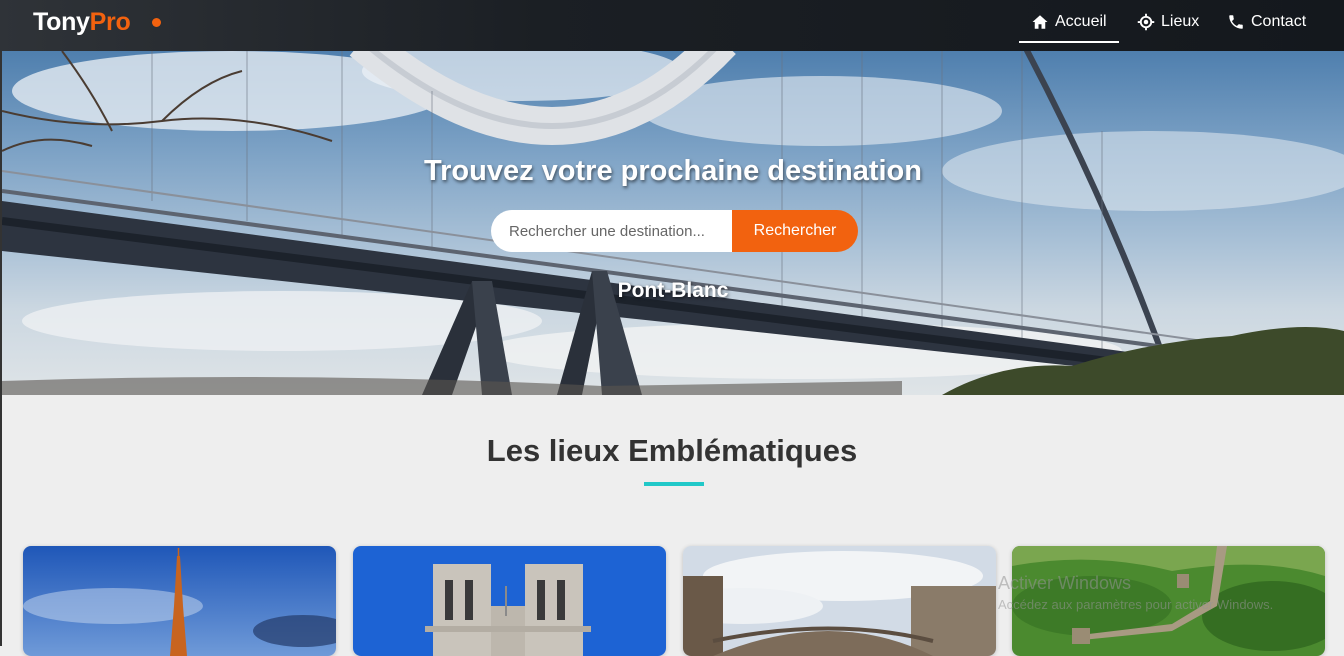 The width and height of the screenshot is (1344, 656). I want to click on search-bar: Rechercher, so click(674, 231).